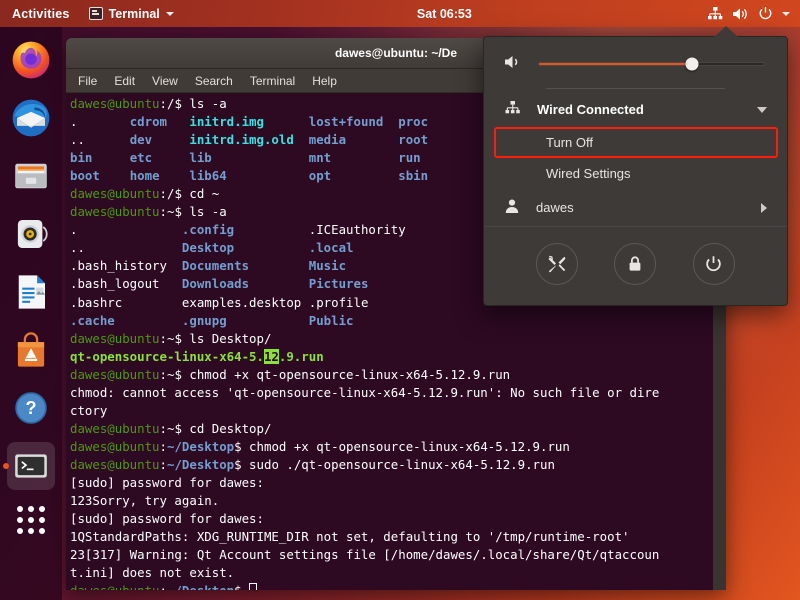  I want to click on menu-search: Search, so click(214, 81).